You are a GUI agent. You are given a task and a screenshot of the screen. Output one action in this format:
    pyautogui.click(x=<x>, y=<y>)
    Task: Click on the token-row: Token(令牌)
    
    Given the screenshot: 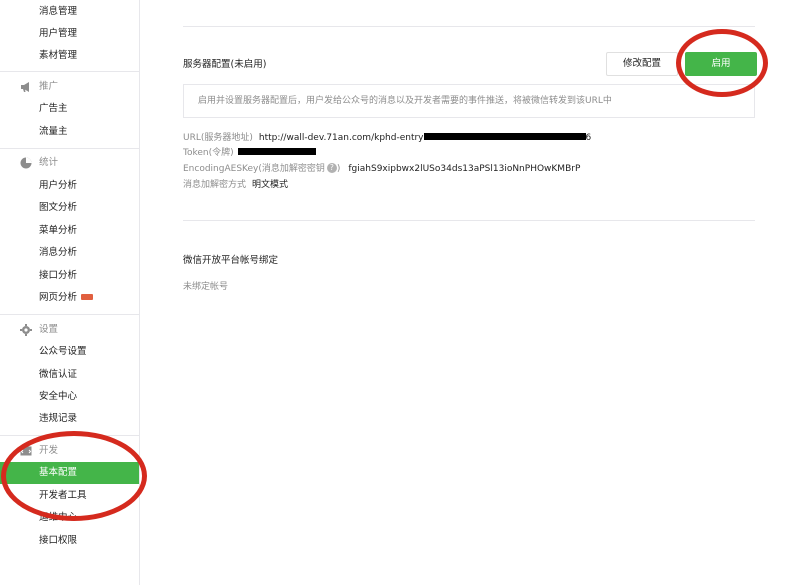 What is the action you would take?
    pyautogui.click(x=249, y=153)
    